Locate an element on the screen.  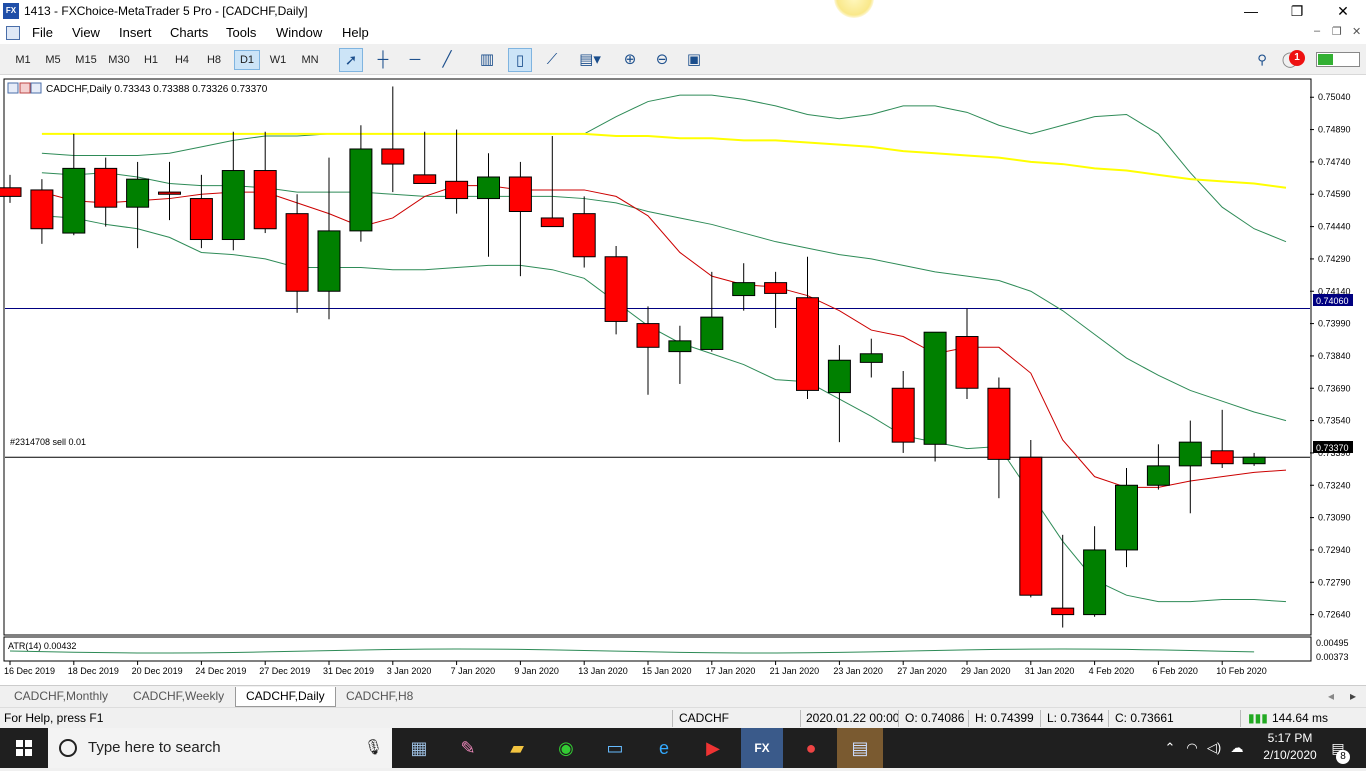
menu-insert: Insert is located at coordinates (135, 32).